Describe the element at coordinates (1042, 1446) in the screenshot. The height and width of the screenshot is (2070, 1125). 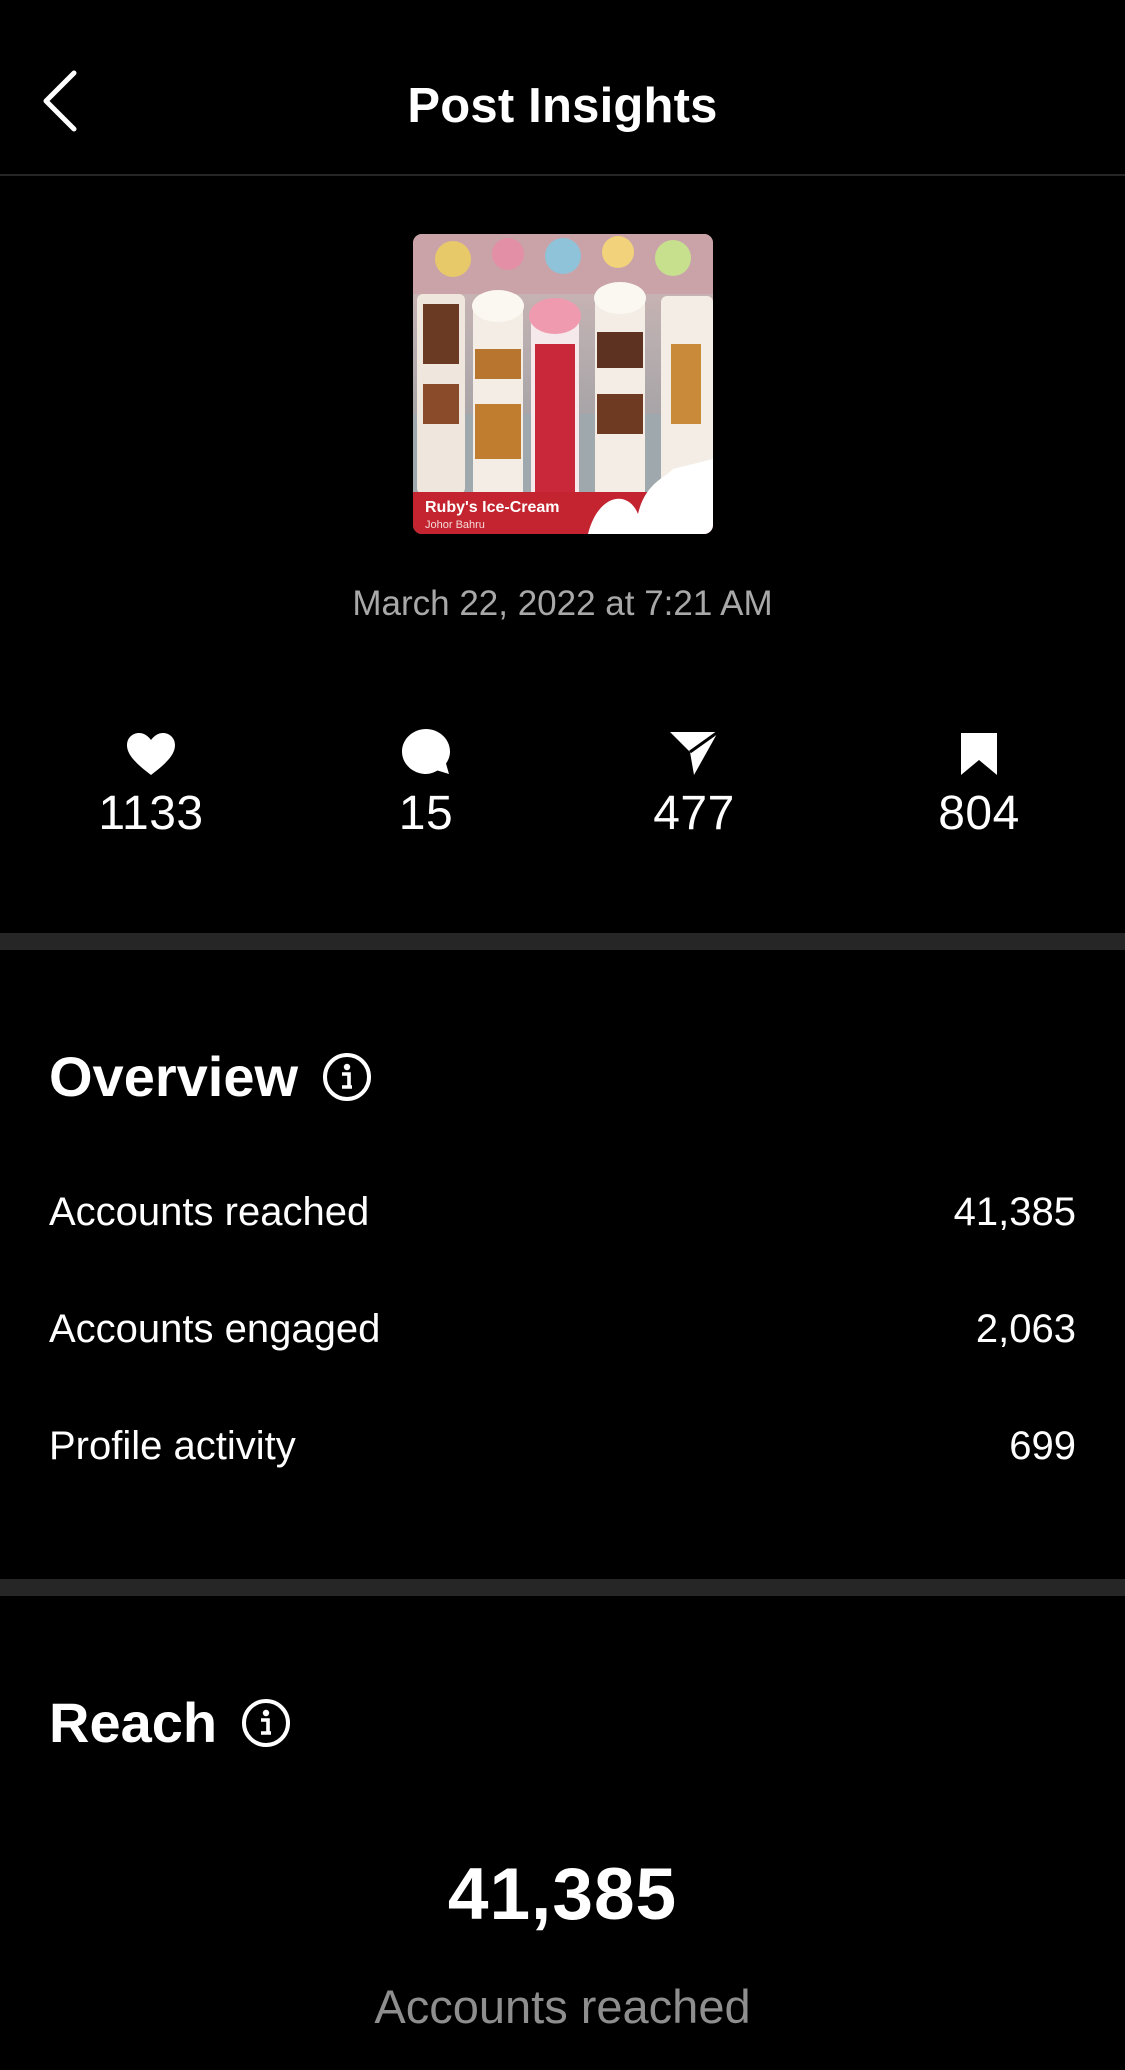
I see `row-value: 699` at that location.